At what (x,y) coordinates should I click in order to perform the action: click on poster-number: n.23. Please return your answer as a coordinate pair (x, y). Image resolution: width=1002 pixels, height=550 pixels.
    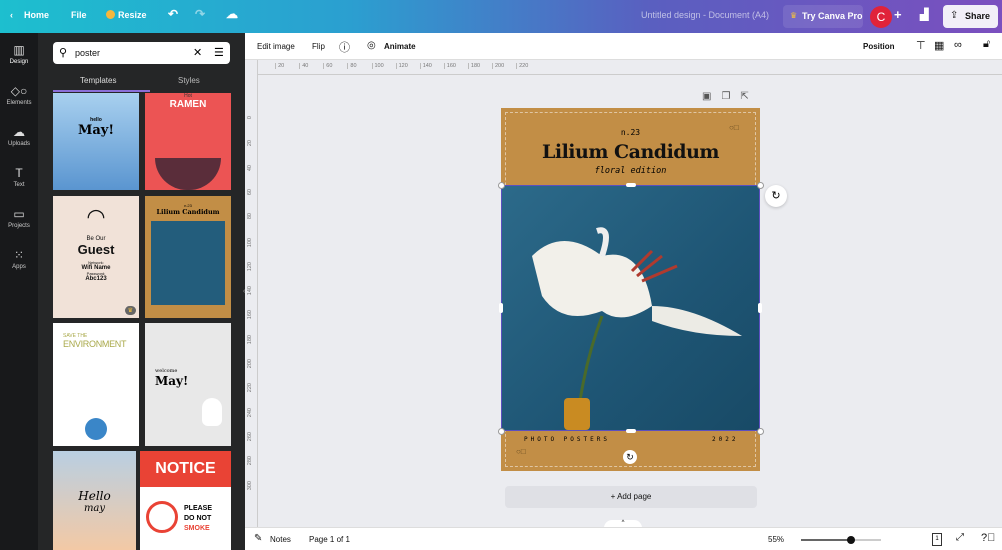
    Looking at the image, I should click on (630, 132).